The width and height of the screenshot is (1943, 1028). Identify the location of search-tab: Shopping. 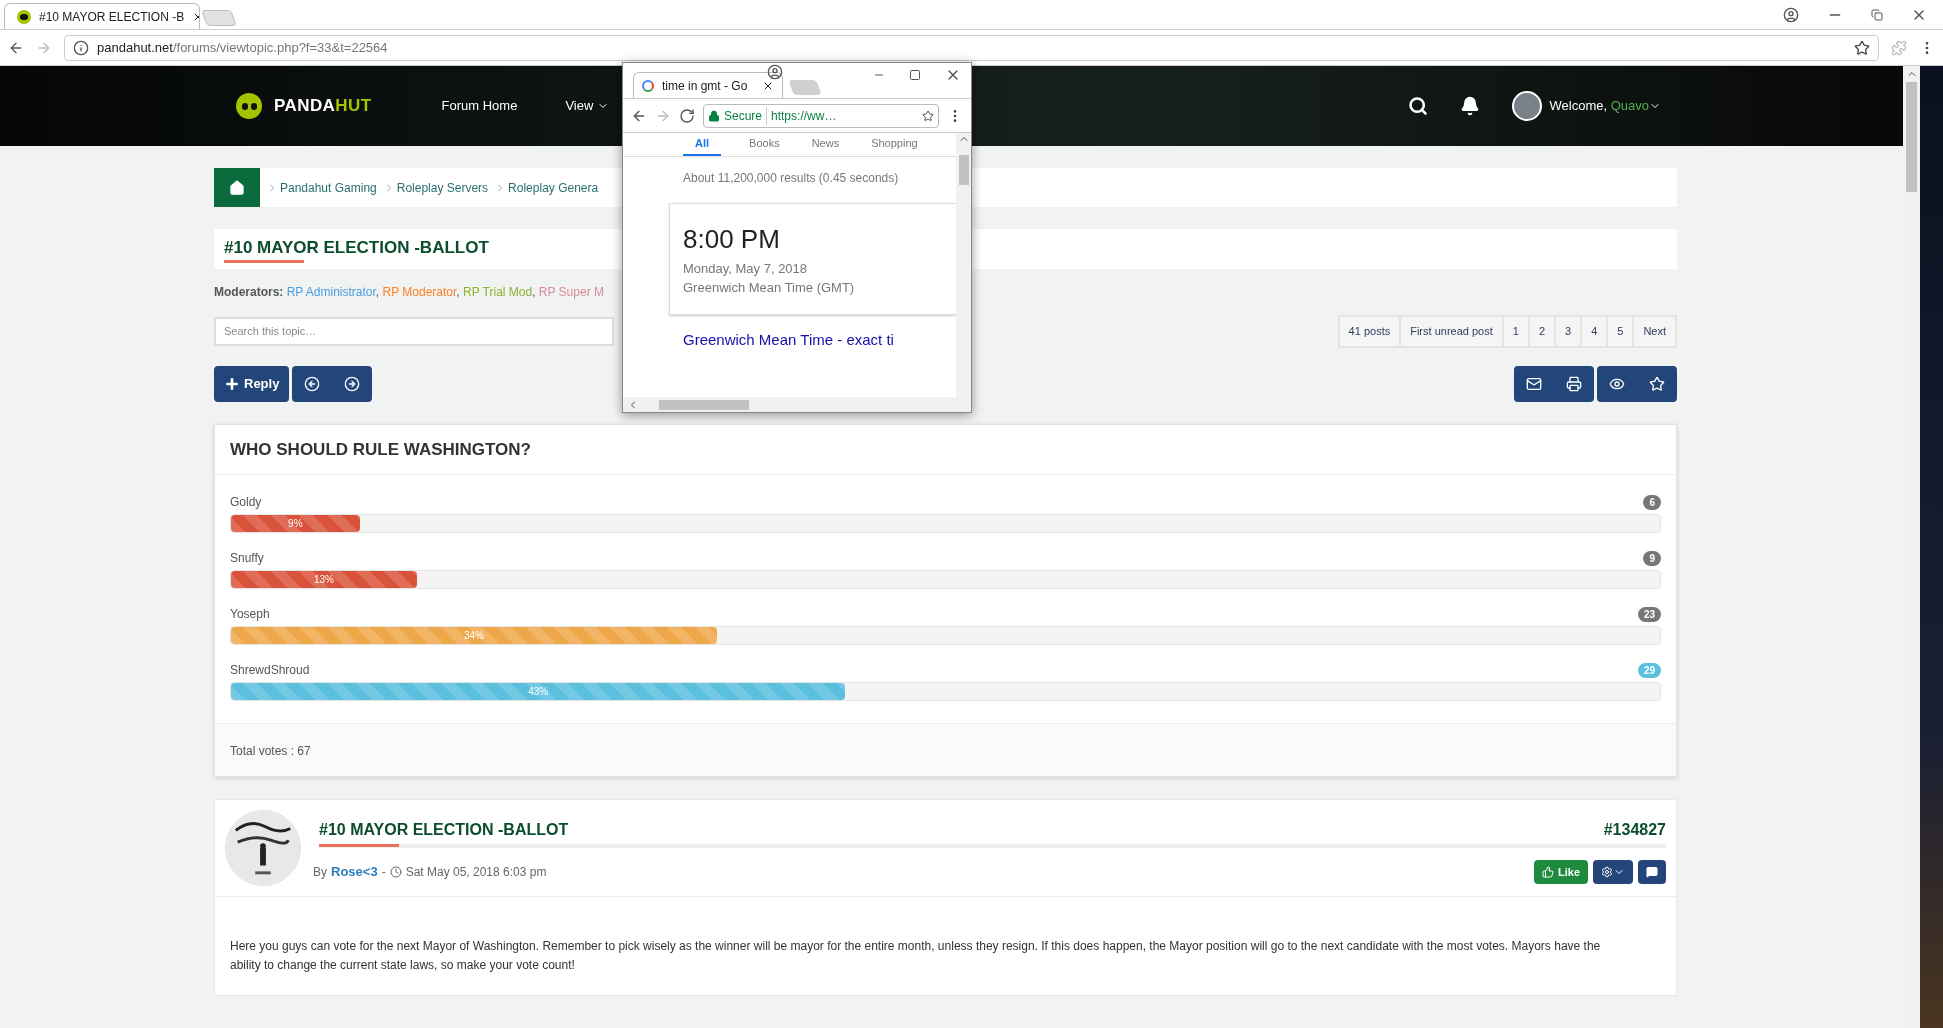
(894, 144).